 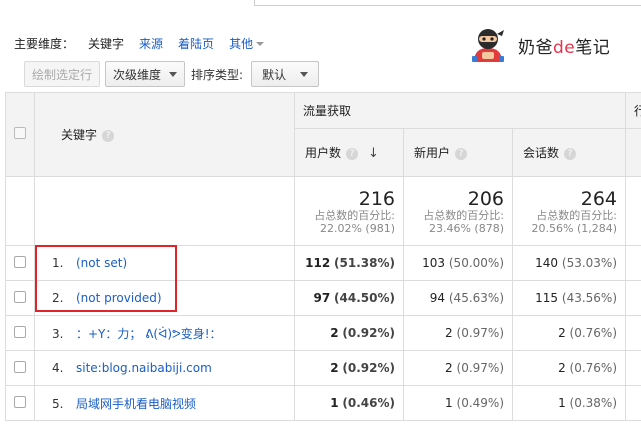 I want to click on select-all-cell, so click(x=20, y=134).